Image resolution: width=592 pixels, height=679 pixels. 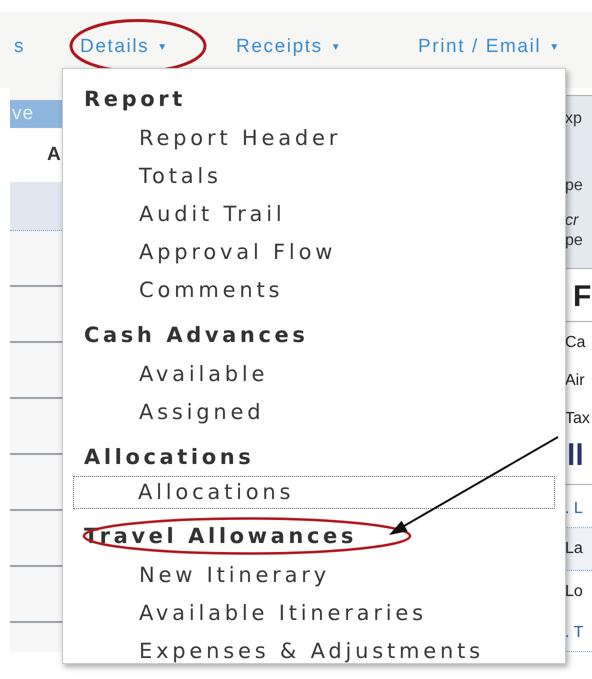 I want to click on menu-item: Assigned, so click(x=308, y=411).